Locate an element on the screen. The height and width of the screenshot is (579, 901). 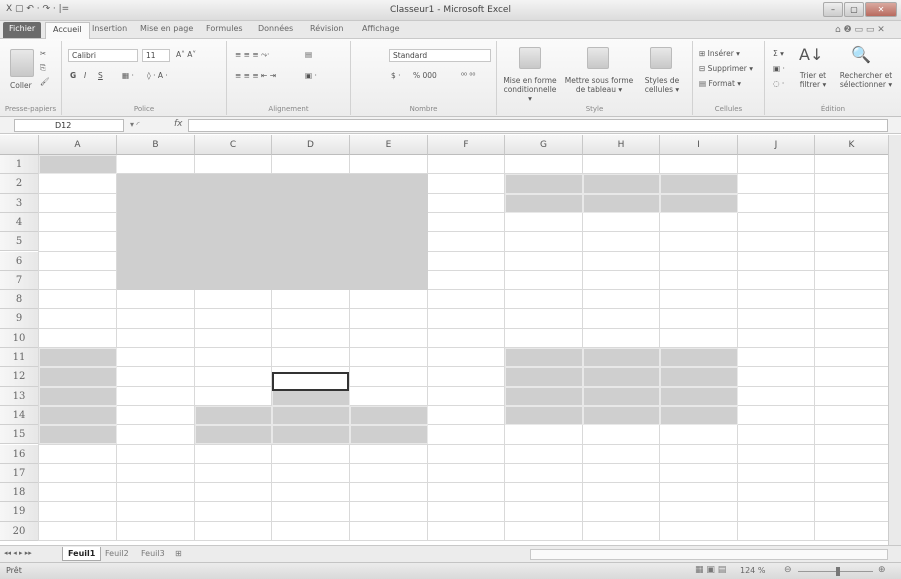
copy-icon: ⎘ is located at coordinates (43, 68).